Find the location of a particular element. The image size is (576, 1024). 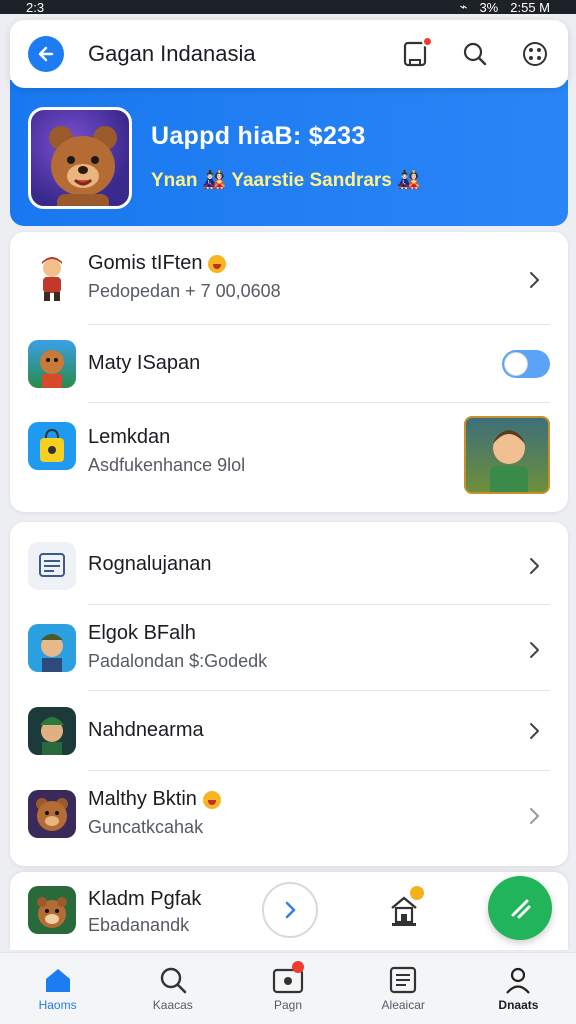

nav-label: Pagn is located at coordinates (288, 1004).